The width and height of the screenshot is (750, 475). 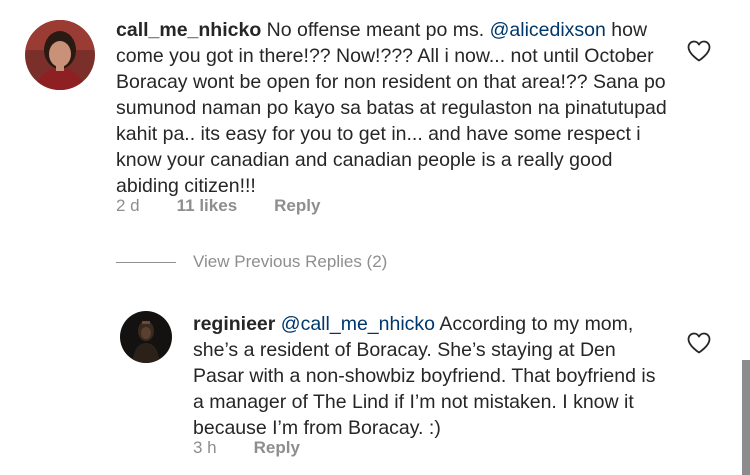 I want to click on view-previous-replies: View Previous Replies (2), so click(x=251, y=262).